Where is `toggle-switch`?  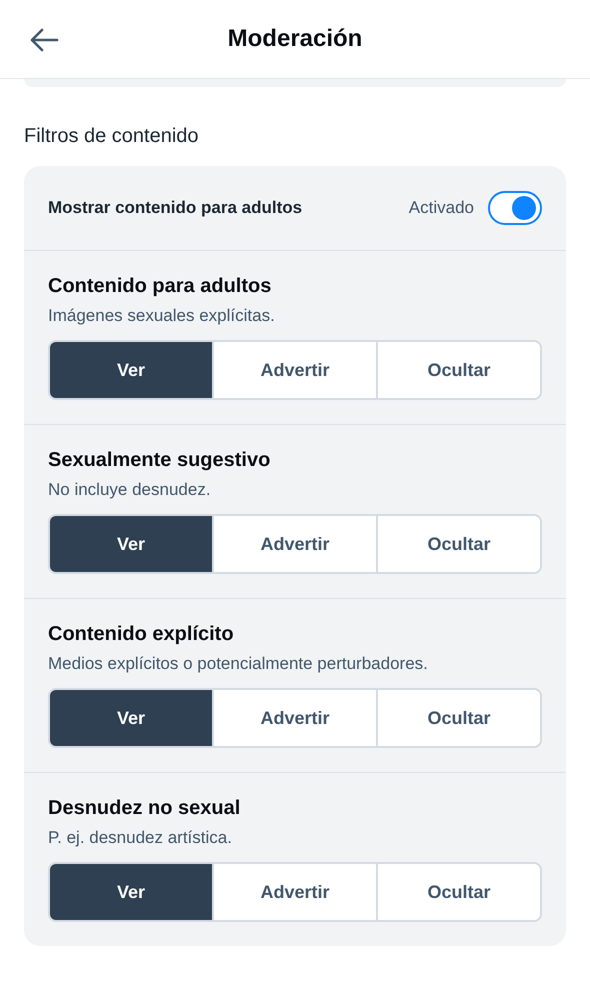
toggle-switch is located at coordinates (515, 208).